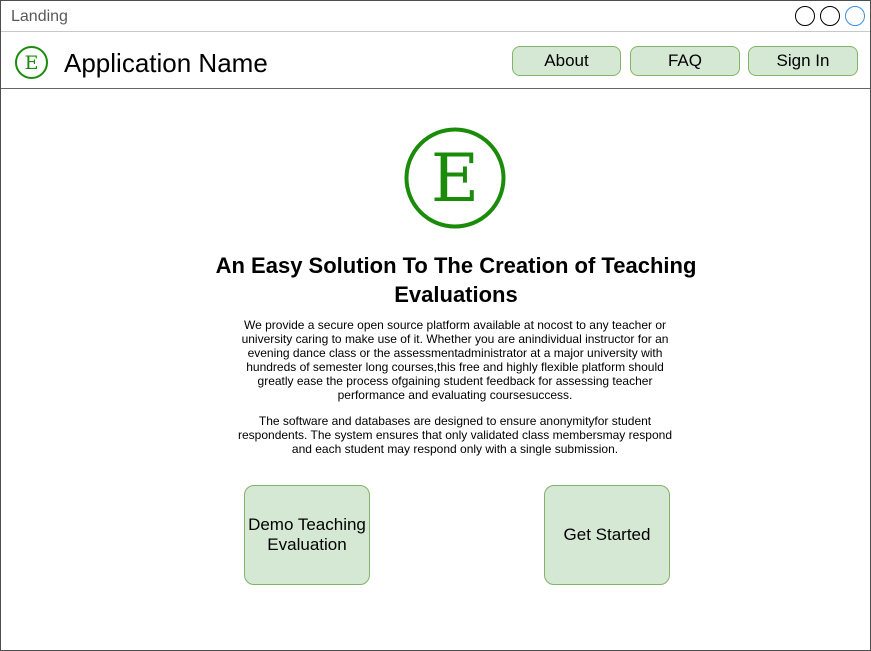  What do you see at coordinates (685, 61) in the screenshot?
I see `faq-button: FAQ` at bounding box center [685, 61].